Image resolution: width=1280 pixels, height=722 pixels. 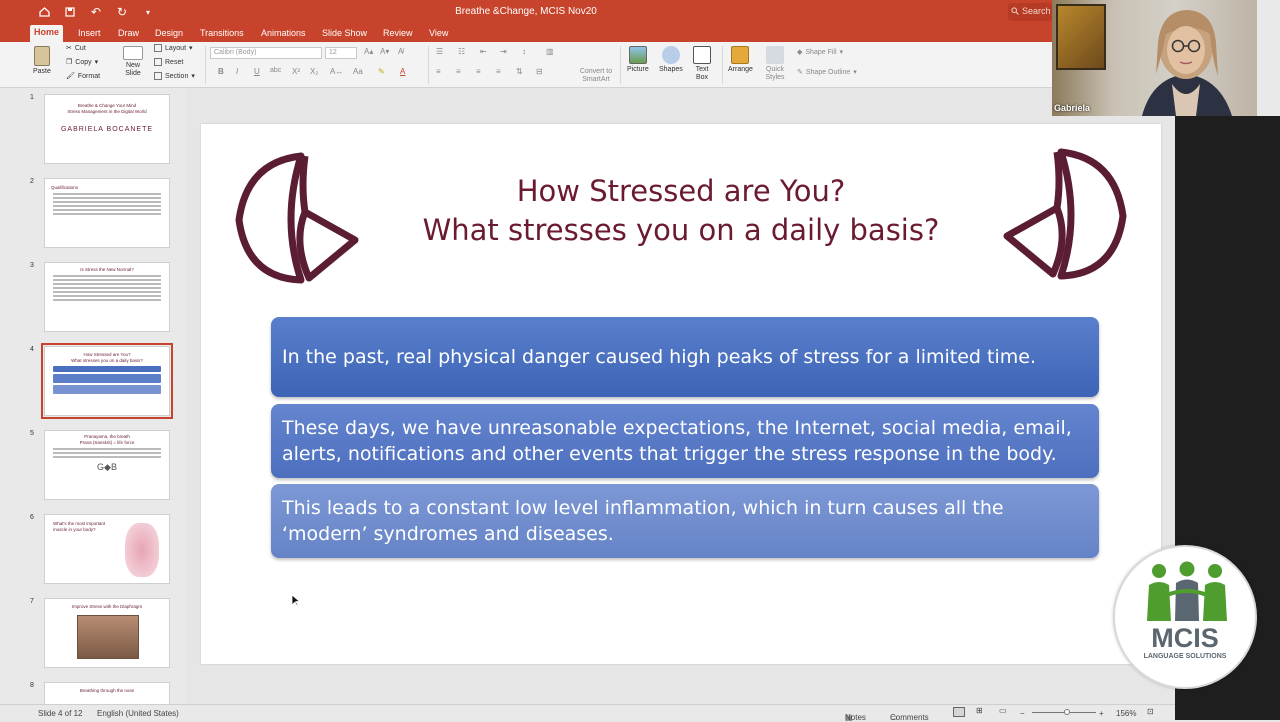 I want to click on thumbnail-number: 4, so click(x=32, y=349).